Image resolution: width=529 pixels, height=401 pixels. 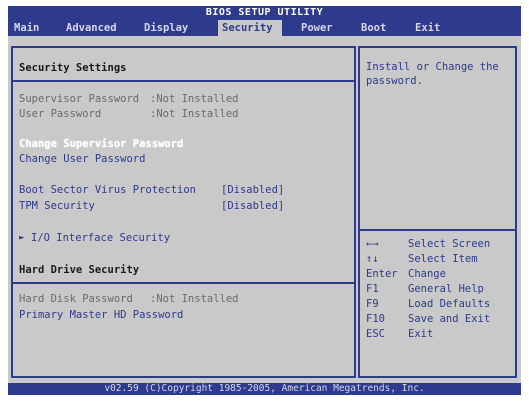 I want to click on key-arrows-lr-icon: ←→, so click(x=372, y=244).